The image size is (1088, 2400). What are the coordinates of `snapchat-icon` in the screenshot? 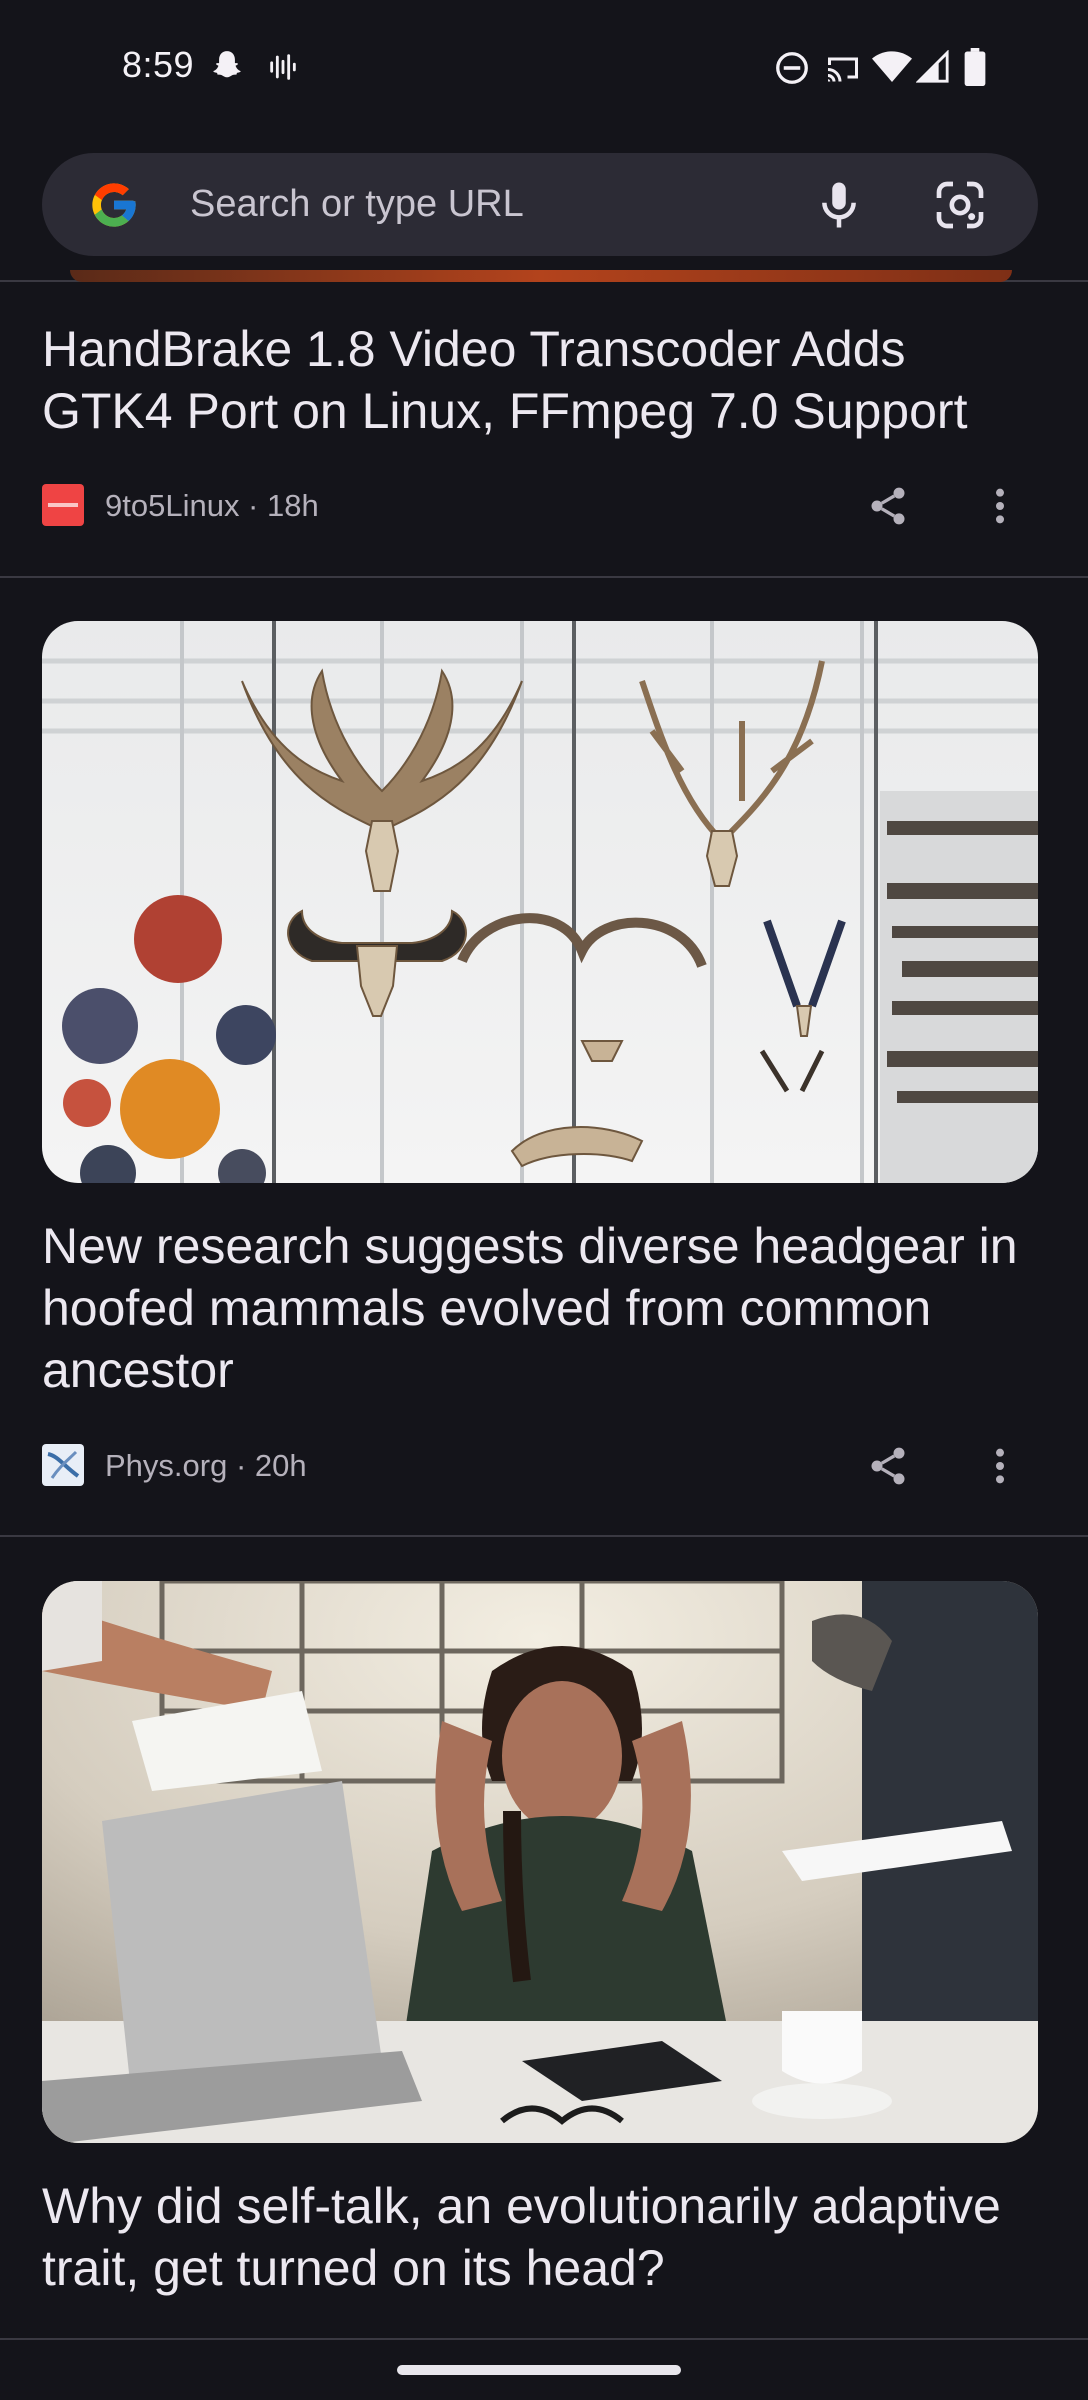 It's located at (227, 64).